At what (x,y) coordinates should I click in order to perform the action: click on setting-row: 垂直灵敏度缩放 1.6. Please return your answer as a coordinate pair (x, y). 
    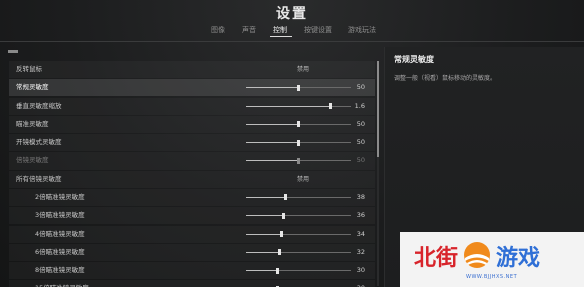
    Looking at the image, I should click on (192, 106).